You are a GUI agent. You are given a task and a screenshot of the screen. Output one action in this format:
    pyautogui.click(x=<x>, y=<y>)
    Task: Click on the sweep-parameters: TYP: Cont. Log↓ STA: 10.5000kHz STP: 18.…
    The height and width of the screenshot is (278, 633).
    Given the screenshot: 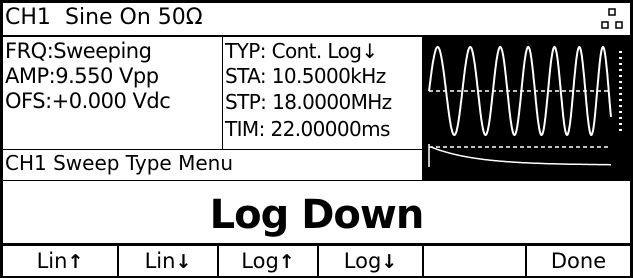 What is the action you would take?
    pyautogui.click(x=322, y=93)
    